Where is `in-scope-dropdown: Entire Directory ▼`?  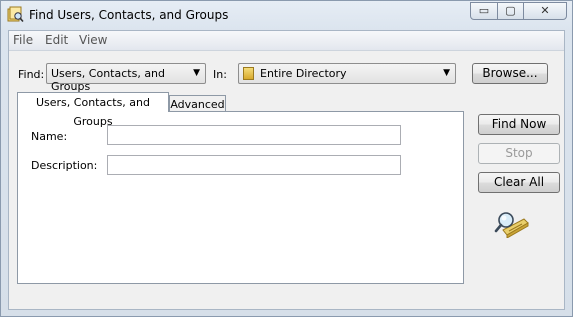
in-scope-dropdown: Entire Directory ▼ is located at coordinates (347, 73).